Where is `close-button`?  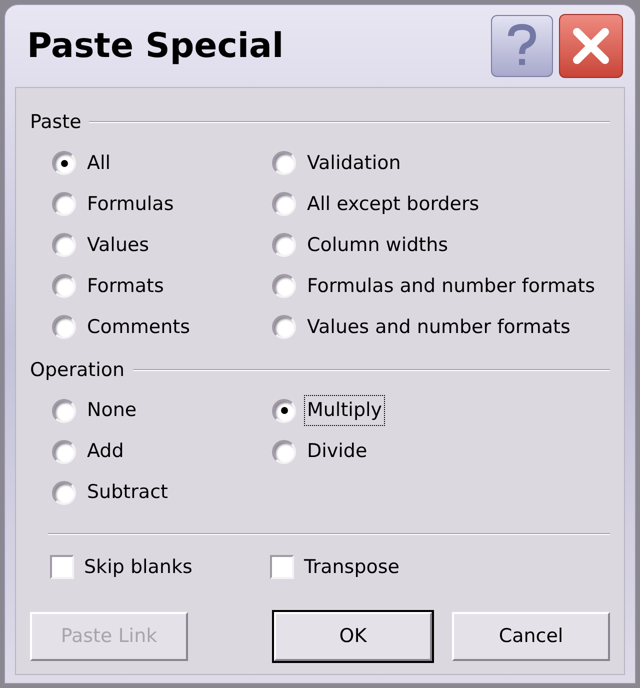
close-button is located at coordinates (591, 46).